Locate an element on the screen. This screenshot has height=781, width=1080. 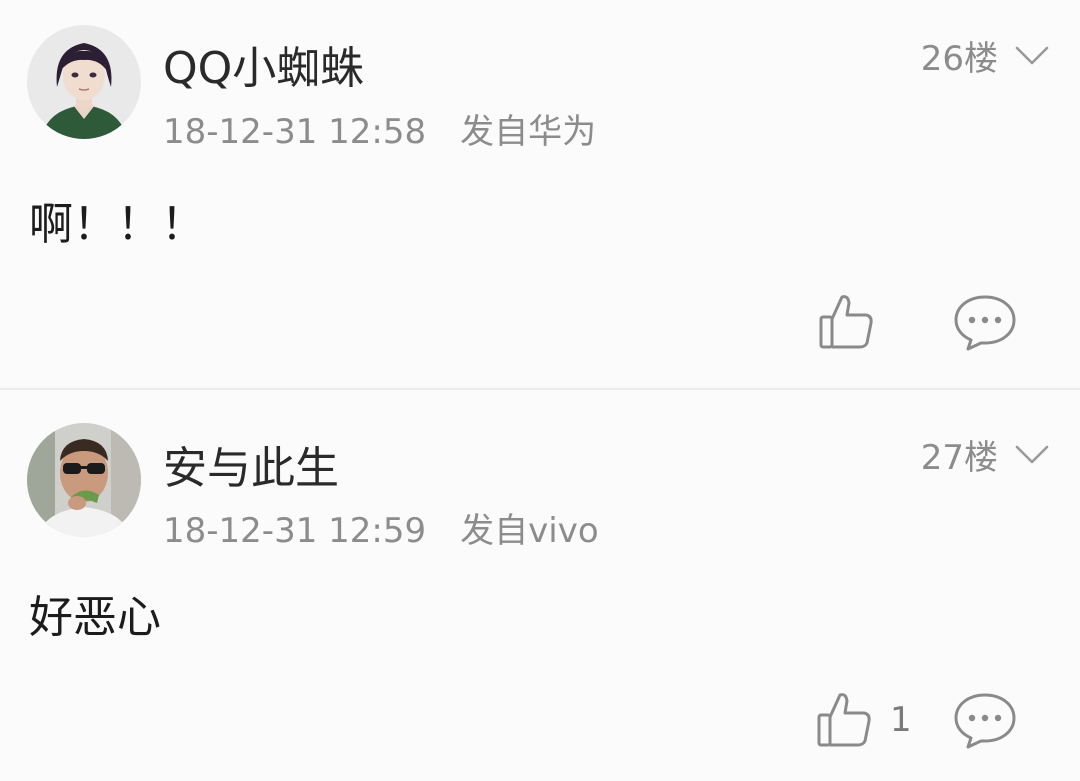
floor-indicator: 27楼 is located at coordinates (985, 454).